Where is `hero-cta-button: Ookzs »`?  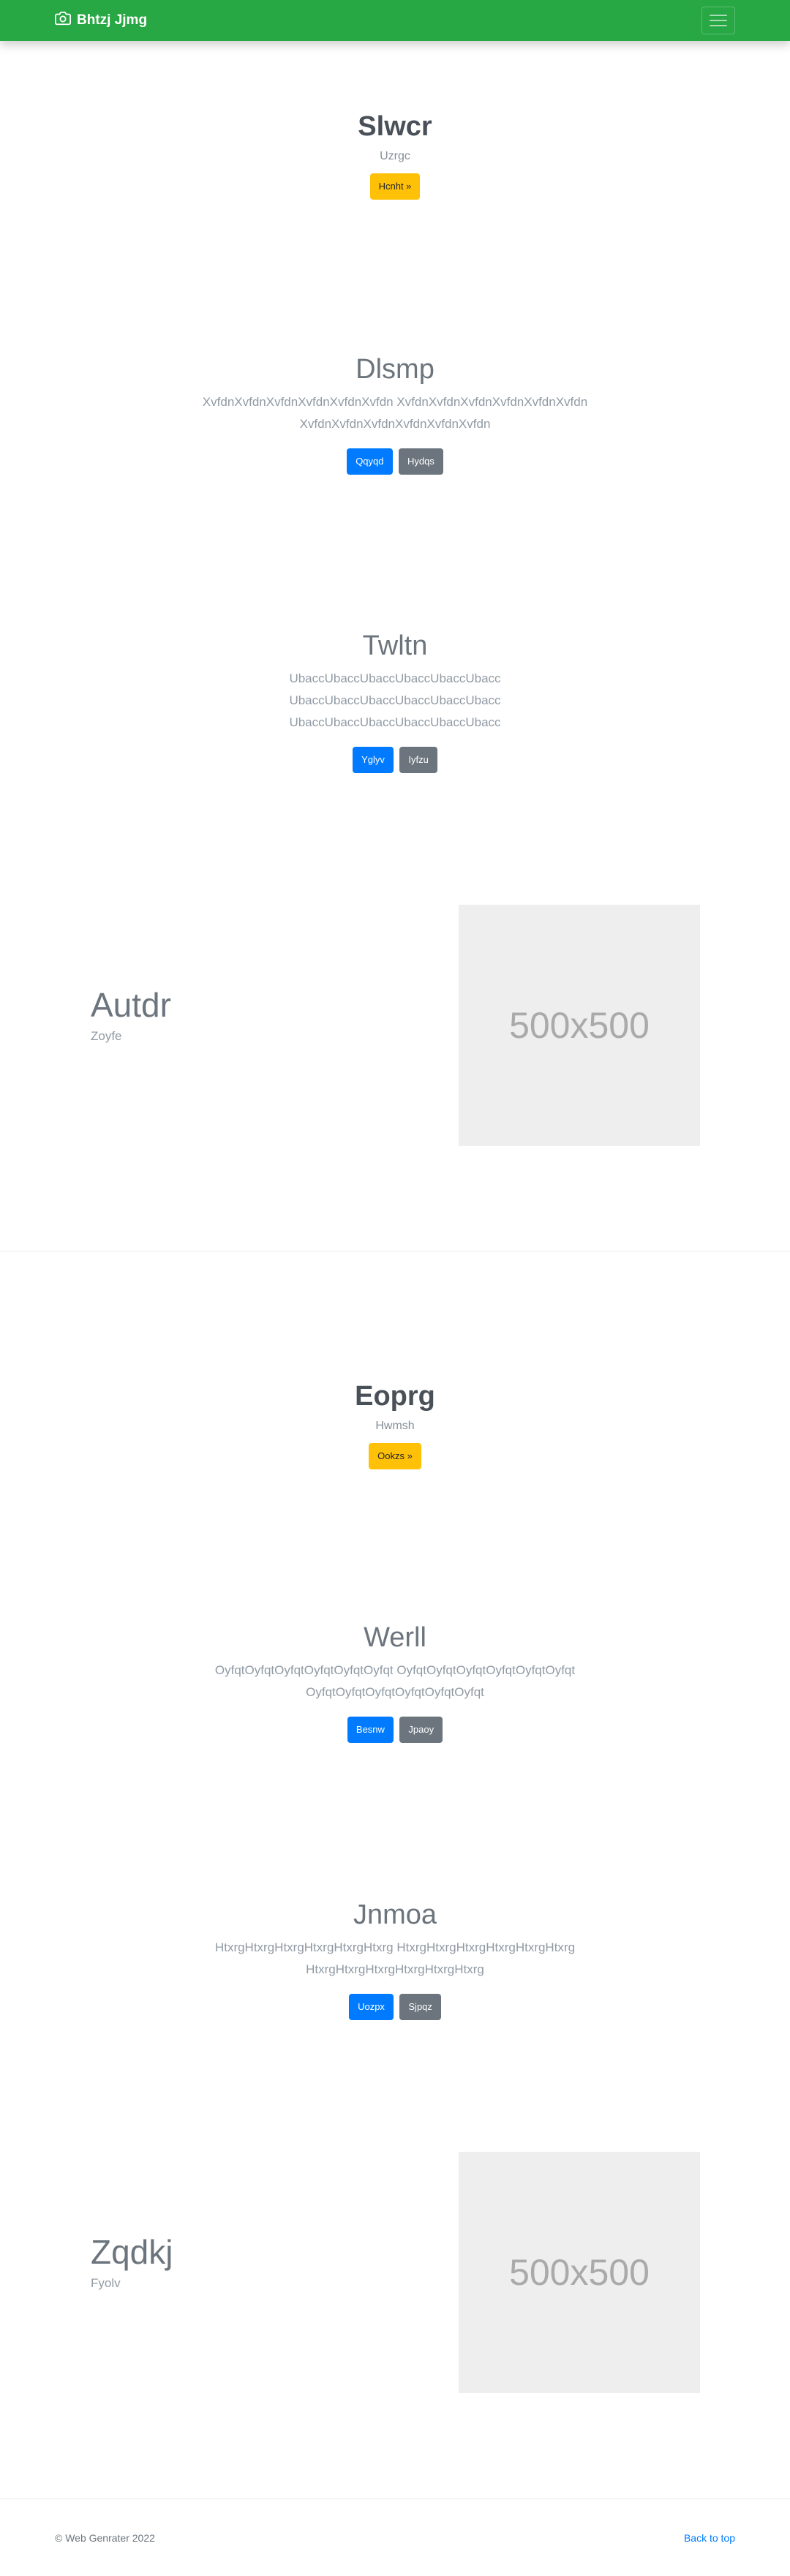 hero-cta-button: Ookzs » is located at coordinates (395, 1456).